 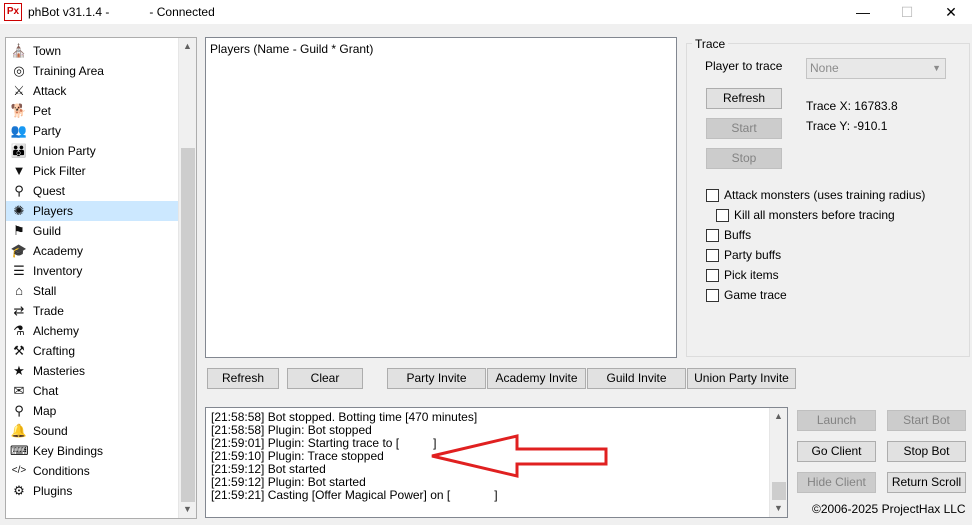 I want to click on log-line: [21:58:58] Plugin: Bot stopped, so click(x=291, y=430).